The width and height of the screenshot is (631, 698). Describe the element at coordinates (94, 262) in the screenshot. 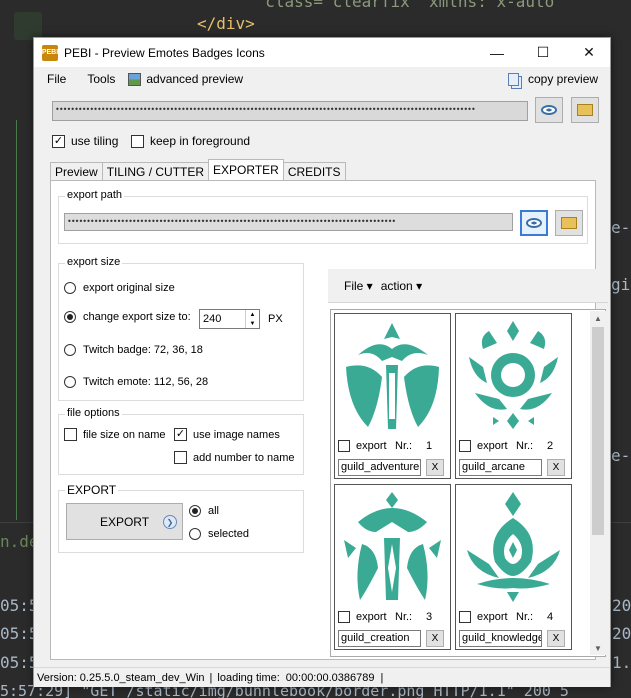

I see `export-size-label: export size` at that location.